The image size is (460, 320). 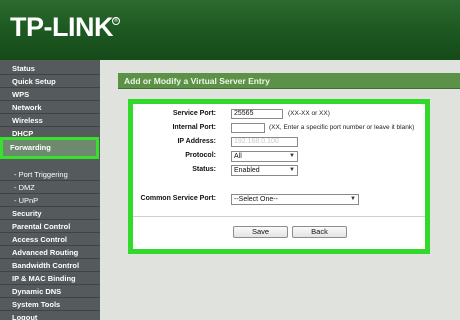 I want to click on sidebar-item-upnp: - UPnP, so click(x=50, y=200).